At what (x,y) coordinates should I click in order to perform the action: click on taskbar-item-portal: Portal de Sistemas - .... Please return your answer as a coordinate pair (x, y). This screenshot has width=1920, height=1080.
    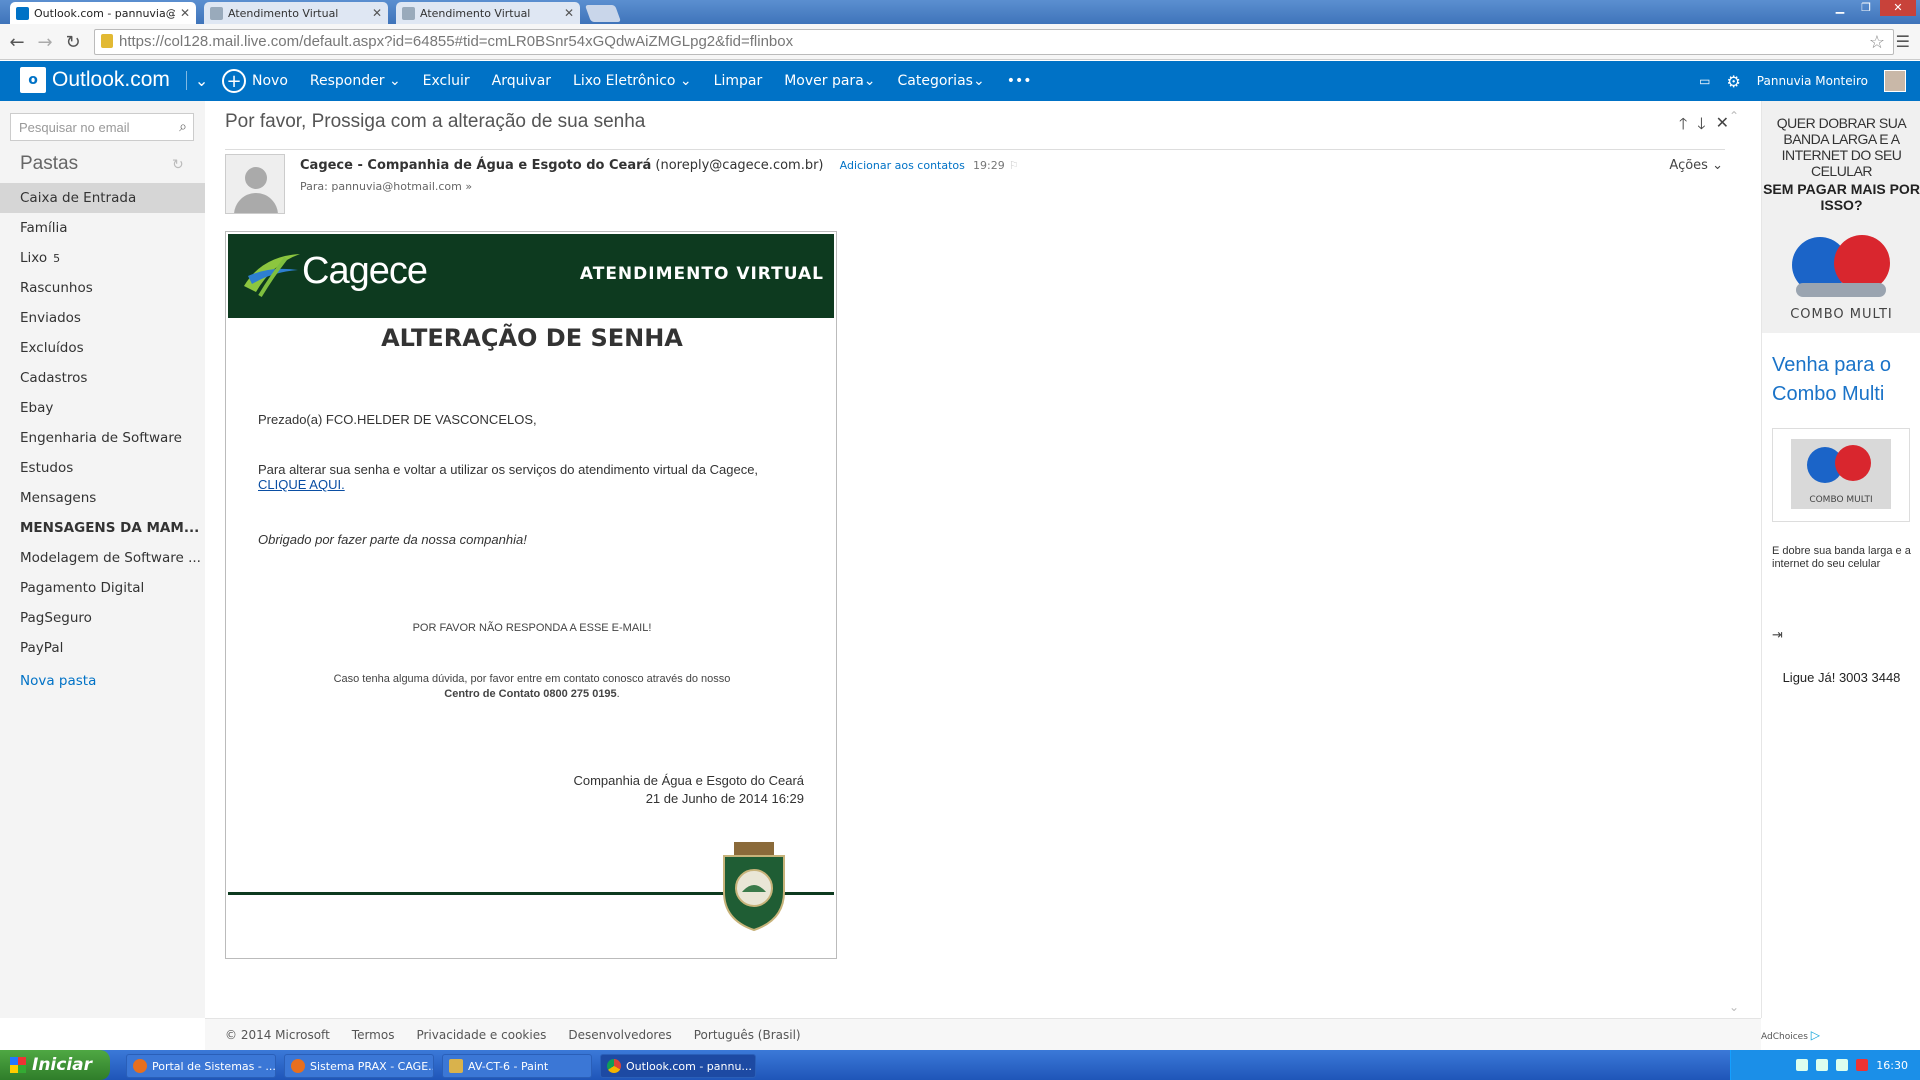
    Looking at the image, I should click on (201, 1066).